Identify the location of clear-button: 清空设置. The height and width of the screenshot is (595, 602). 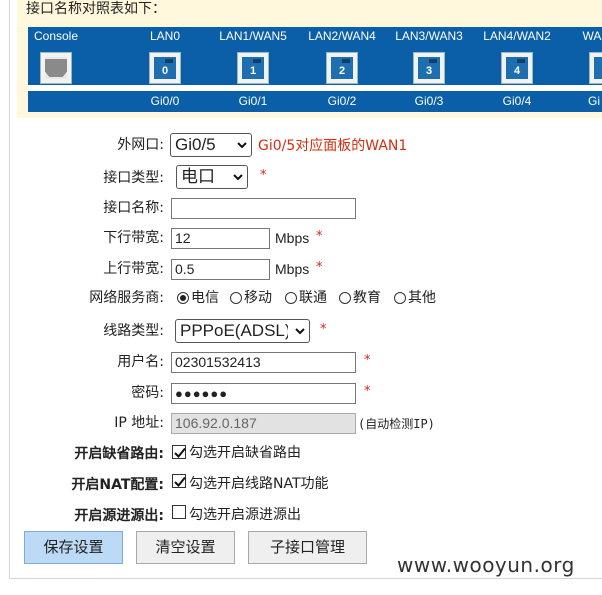
(185, 547).